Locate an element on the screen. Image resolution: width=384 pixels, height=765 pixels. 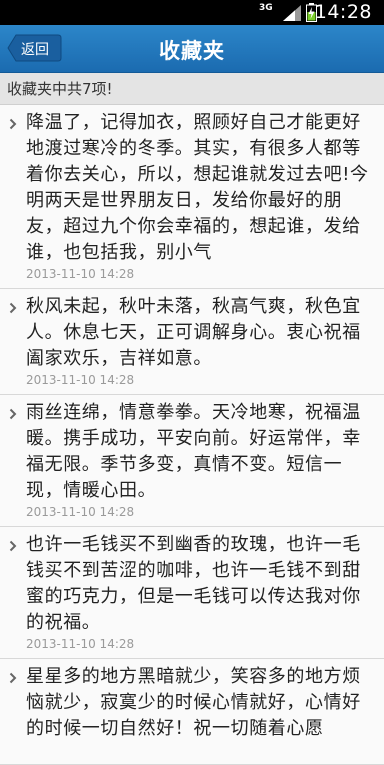
message-time is located at coordinates (192, 753).